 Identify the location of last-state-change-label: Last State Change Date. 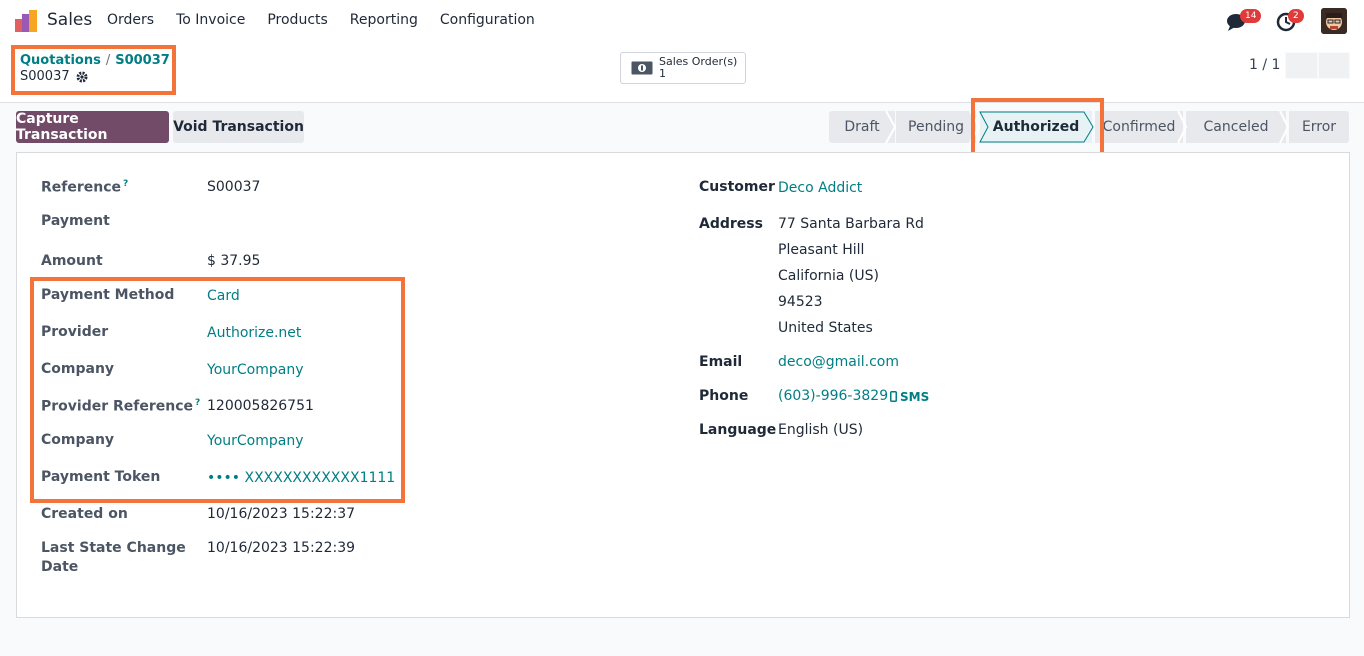
(113, 557).